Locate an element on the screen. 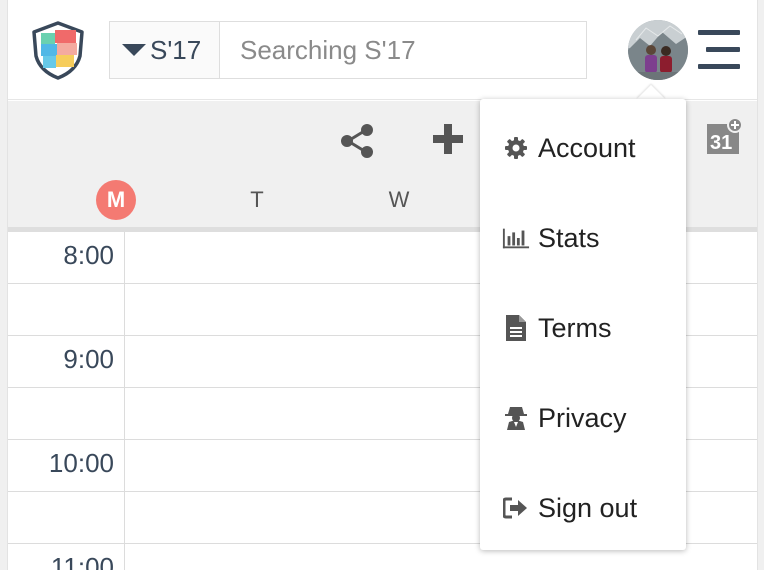 This screenshot has height=570, width=764. svg-text: 31 is located at coordinates (721, 143).